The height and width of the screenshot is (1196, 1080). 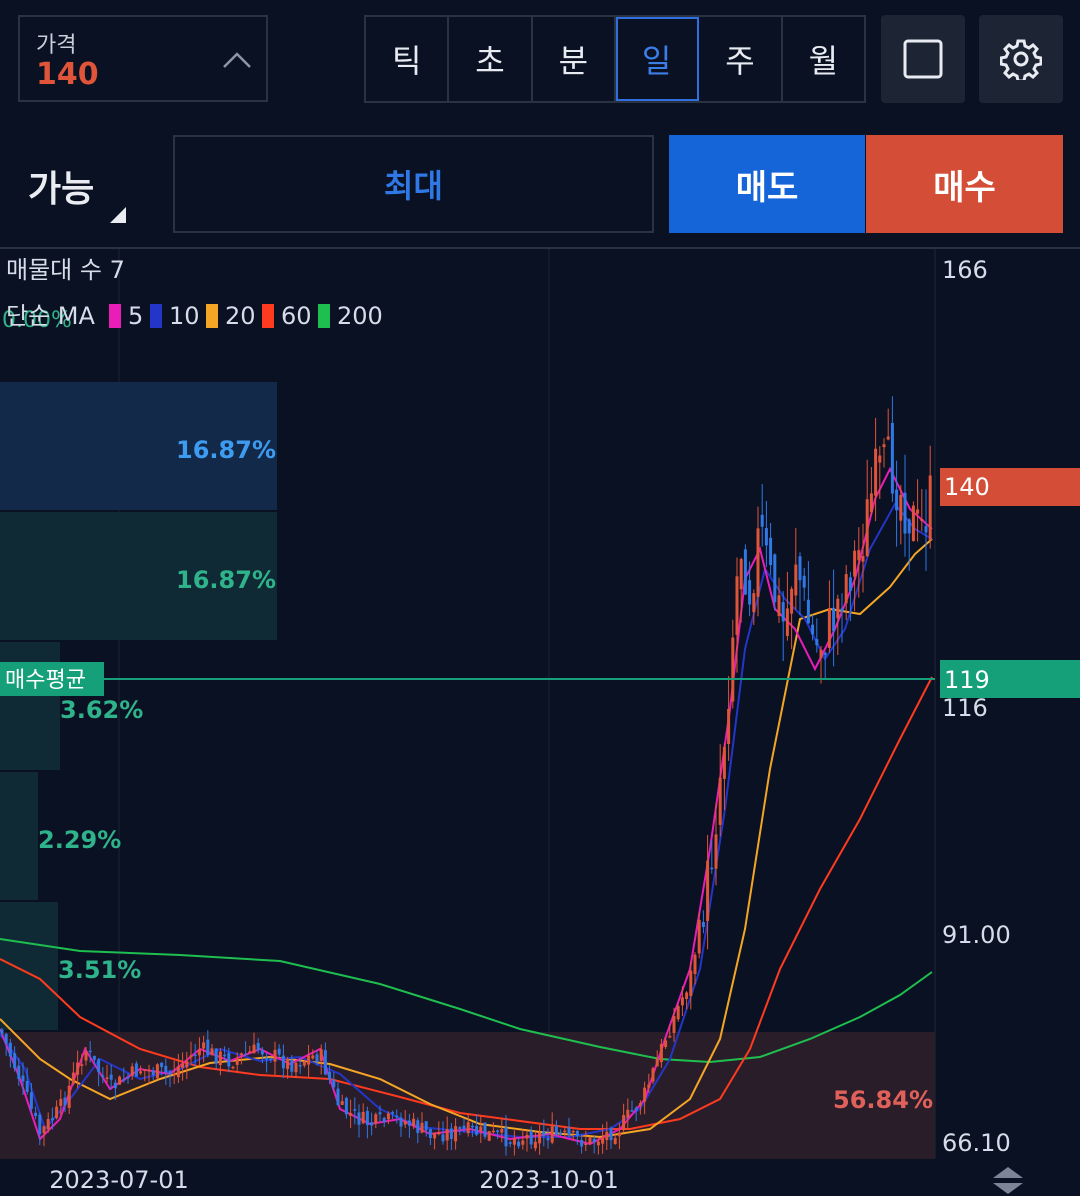 I want to click on fullscreen-button, so click(x=923, y=59).